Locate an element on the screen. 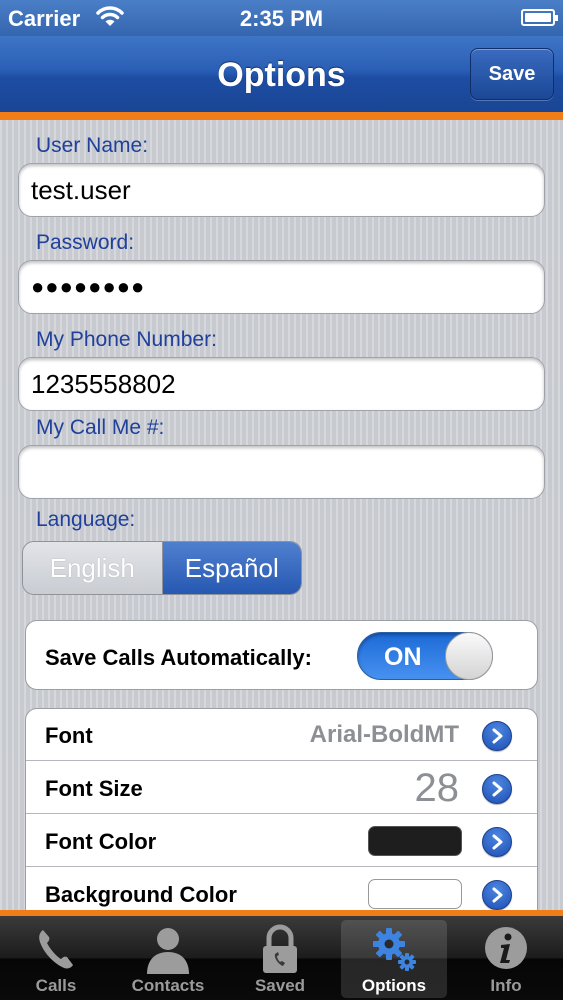 The height and width of the screenshot is (1000, 563). language-segmented-control: English Español is located at coordinates (162, 568).